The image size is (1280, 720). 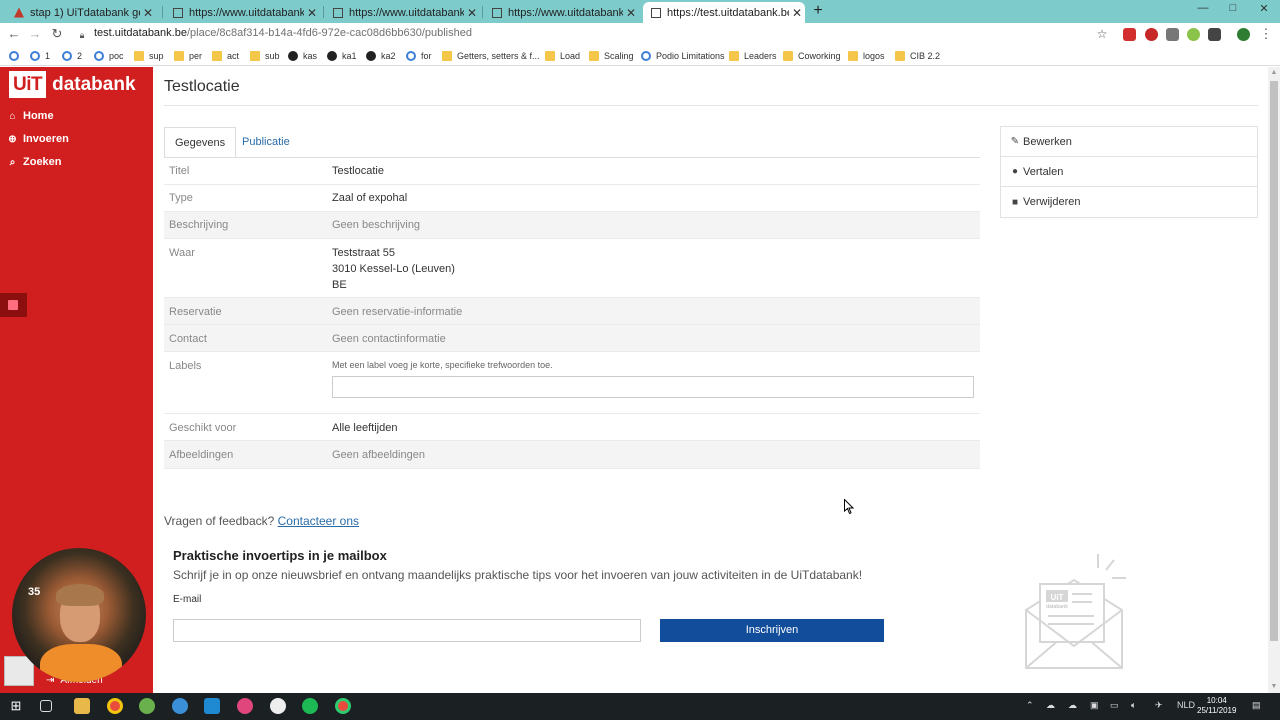 What do you see at coordinates (1129, 142) in the screenshot?
I see `edit-button: ✎ Bewerken` at bounding box center [1129, 142].